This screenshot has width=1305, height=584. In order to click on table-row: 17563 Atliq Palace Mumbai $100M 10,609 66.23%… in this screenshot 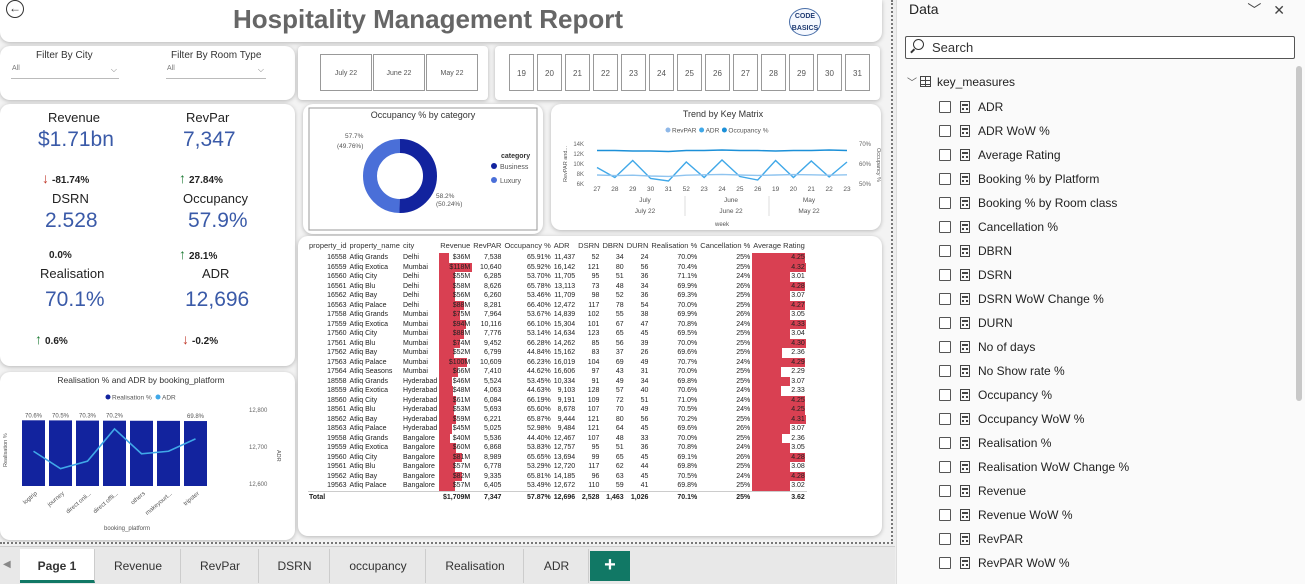, I will do `click(557, 362)`.